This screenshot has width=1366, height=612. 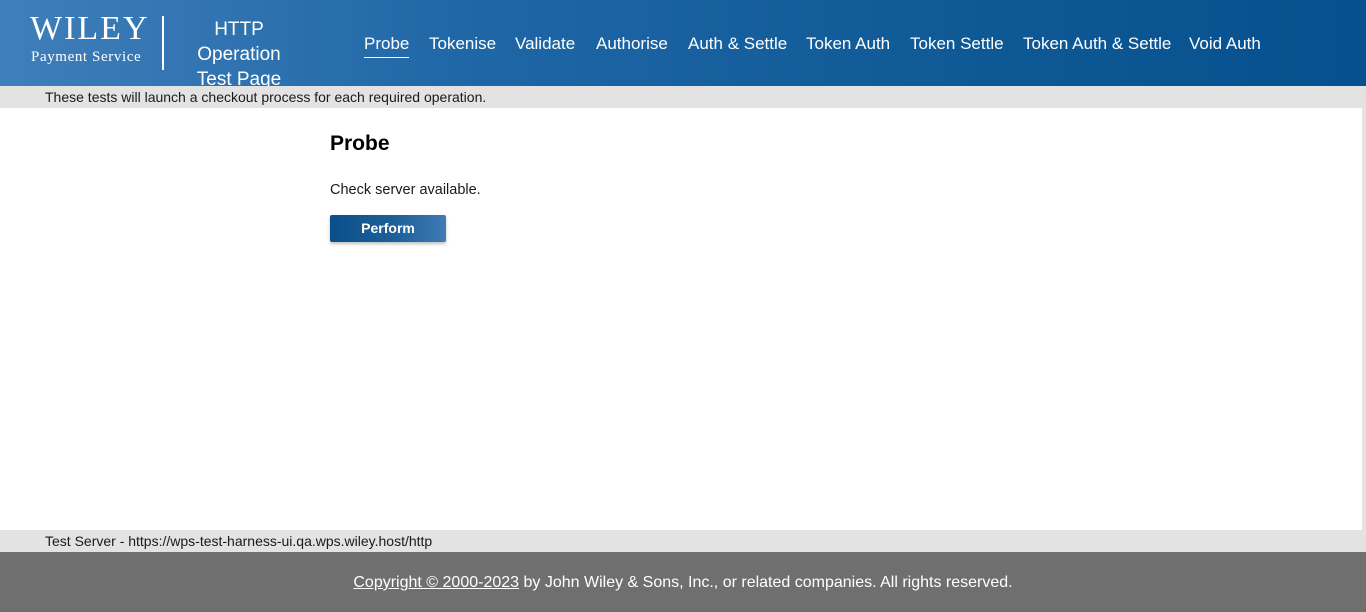 I want to click on wiley-logo: WILEY Payment Service, so click(x=92, y=40).